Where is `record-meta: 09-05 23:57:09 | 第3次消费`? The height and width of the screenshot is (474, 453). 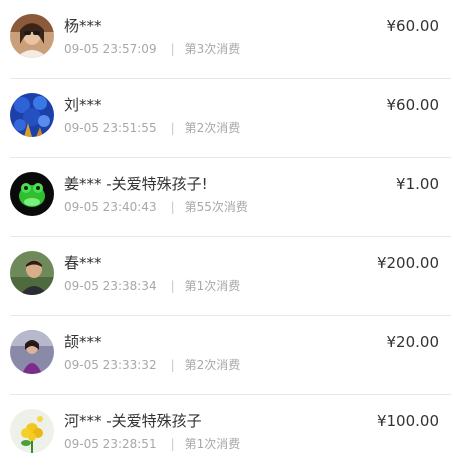
record-meta: 09-05 23:57:09 | 第3次消费 is located at coordinates (152, 48).